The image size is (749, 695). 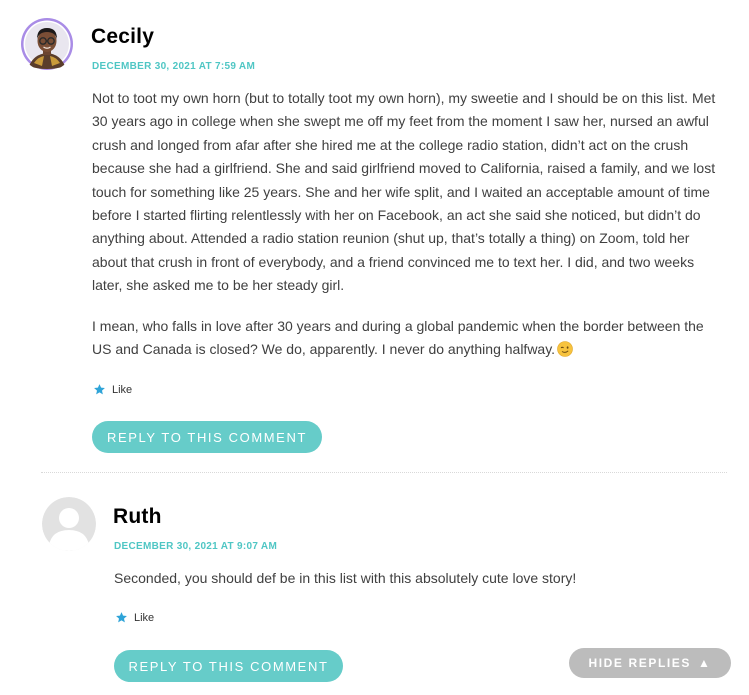 I want to click on comment-date-link: DECEMBER 30, 2021 AT 9:07 AM, so click(x=195, y=546).